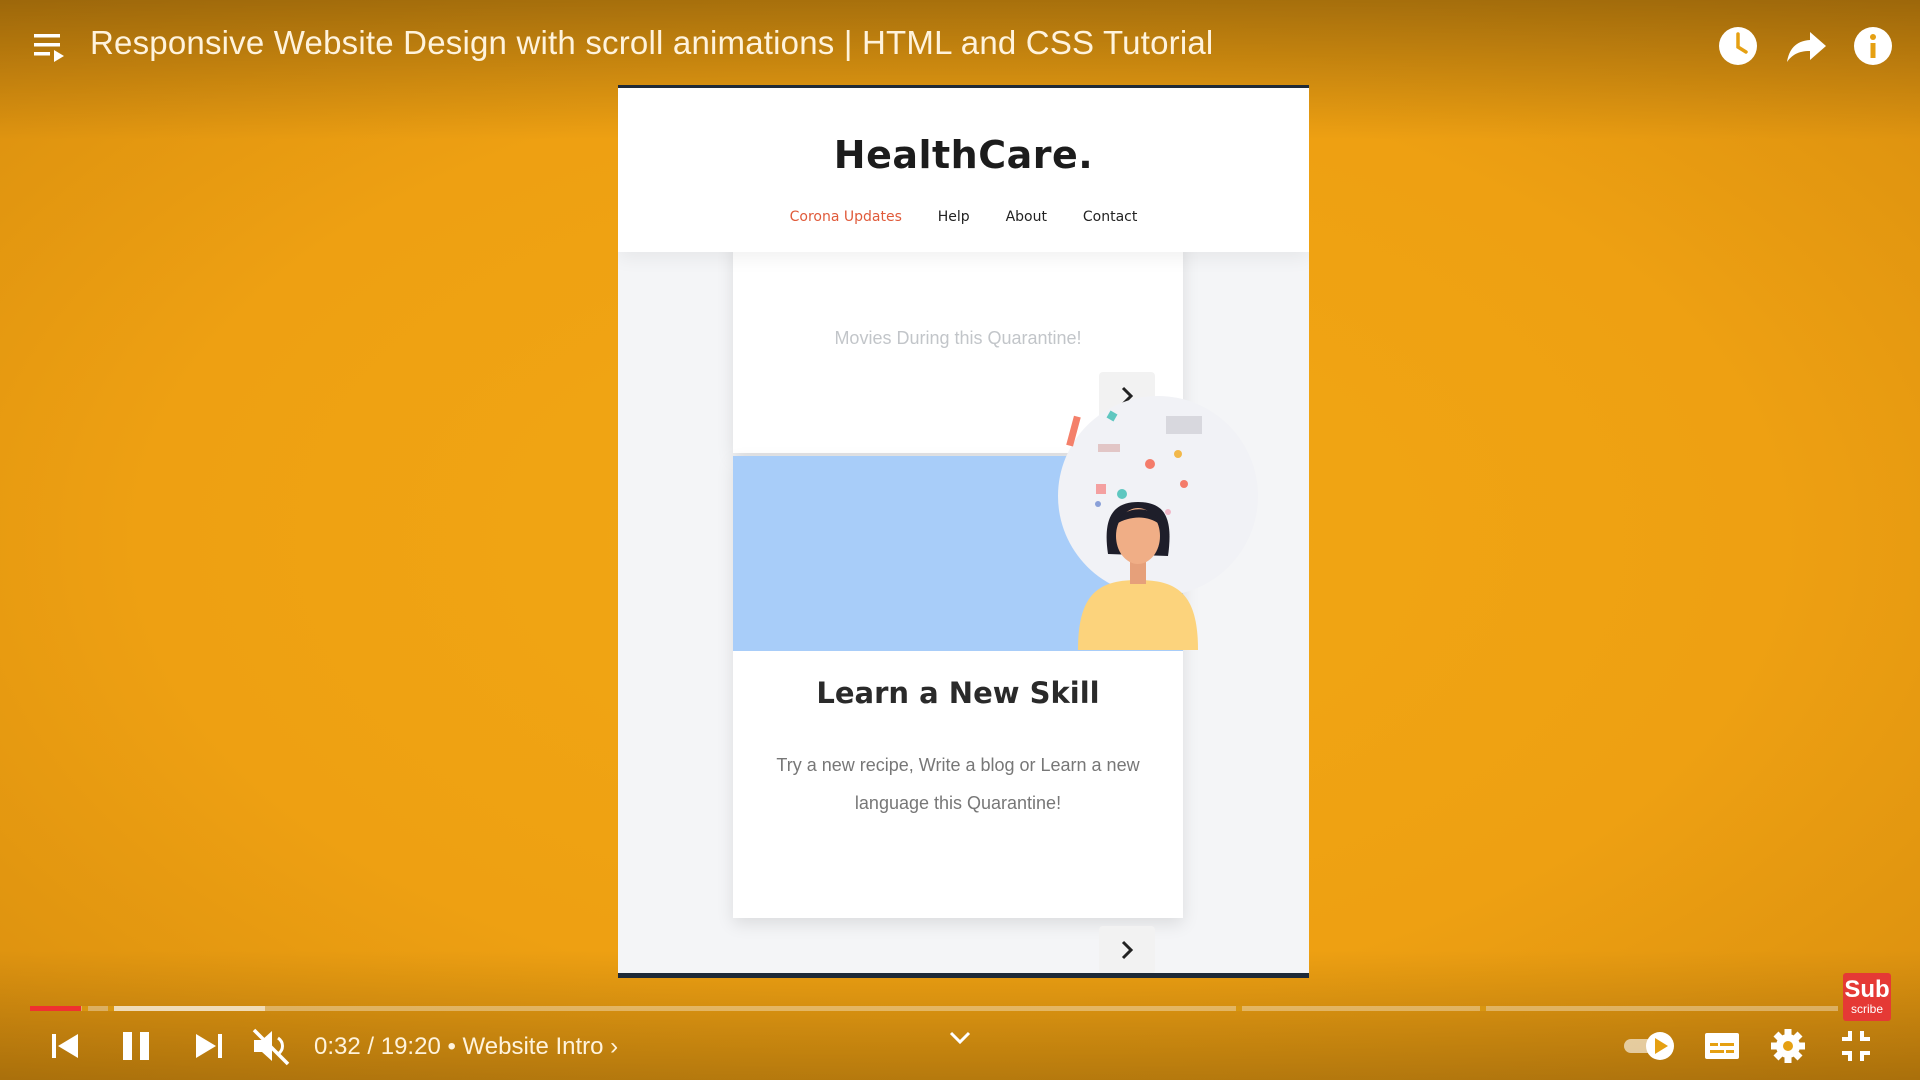  What do you see at coordinates (614, 1046) in the screenshot?
I see `chevron-right-icon: ›` at bounding box center [614, 1046].